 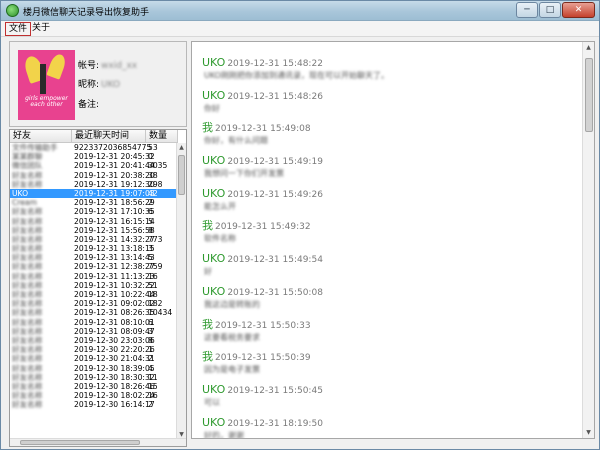 What do you see at coordinates (27, 166) in the screenshot?
I see `friend-name-cell: 微信团队` at bounding box center [27, 166].